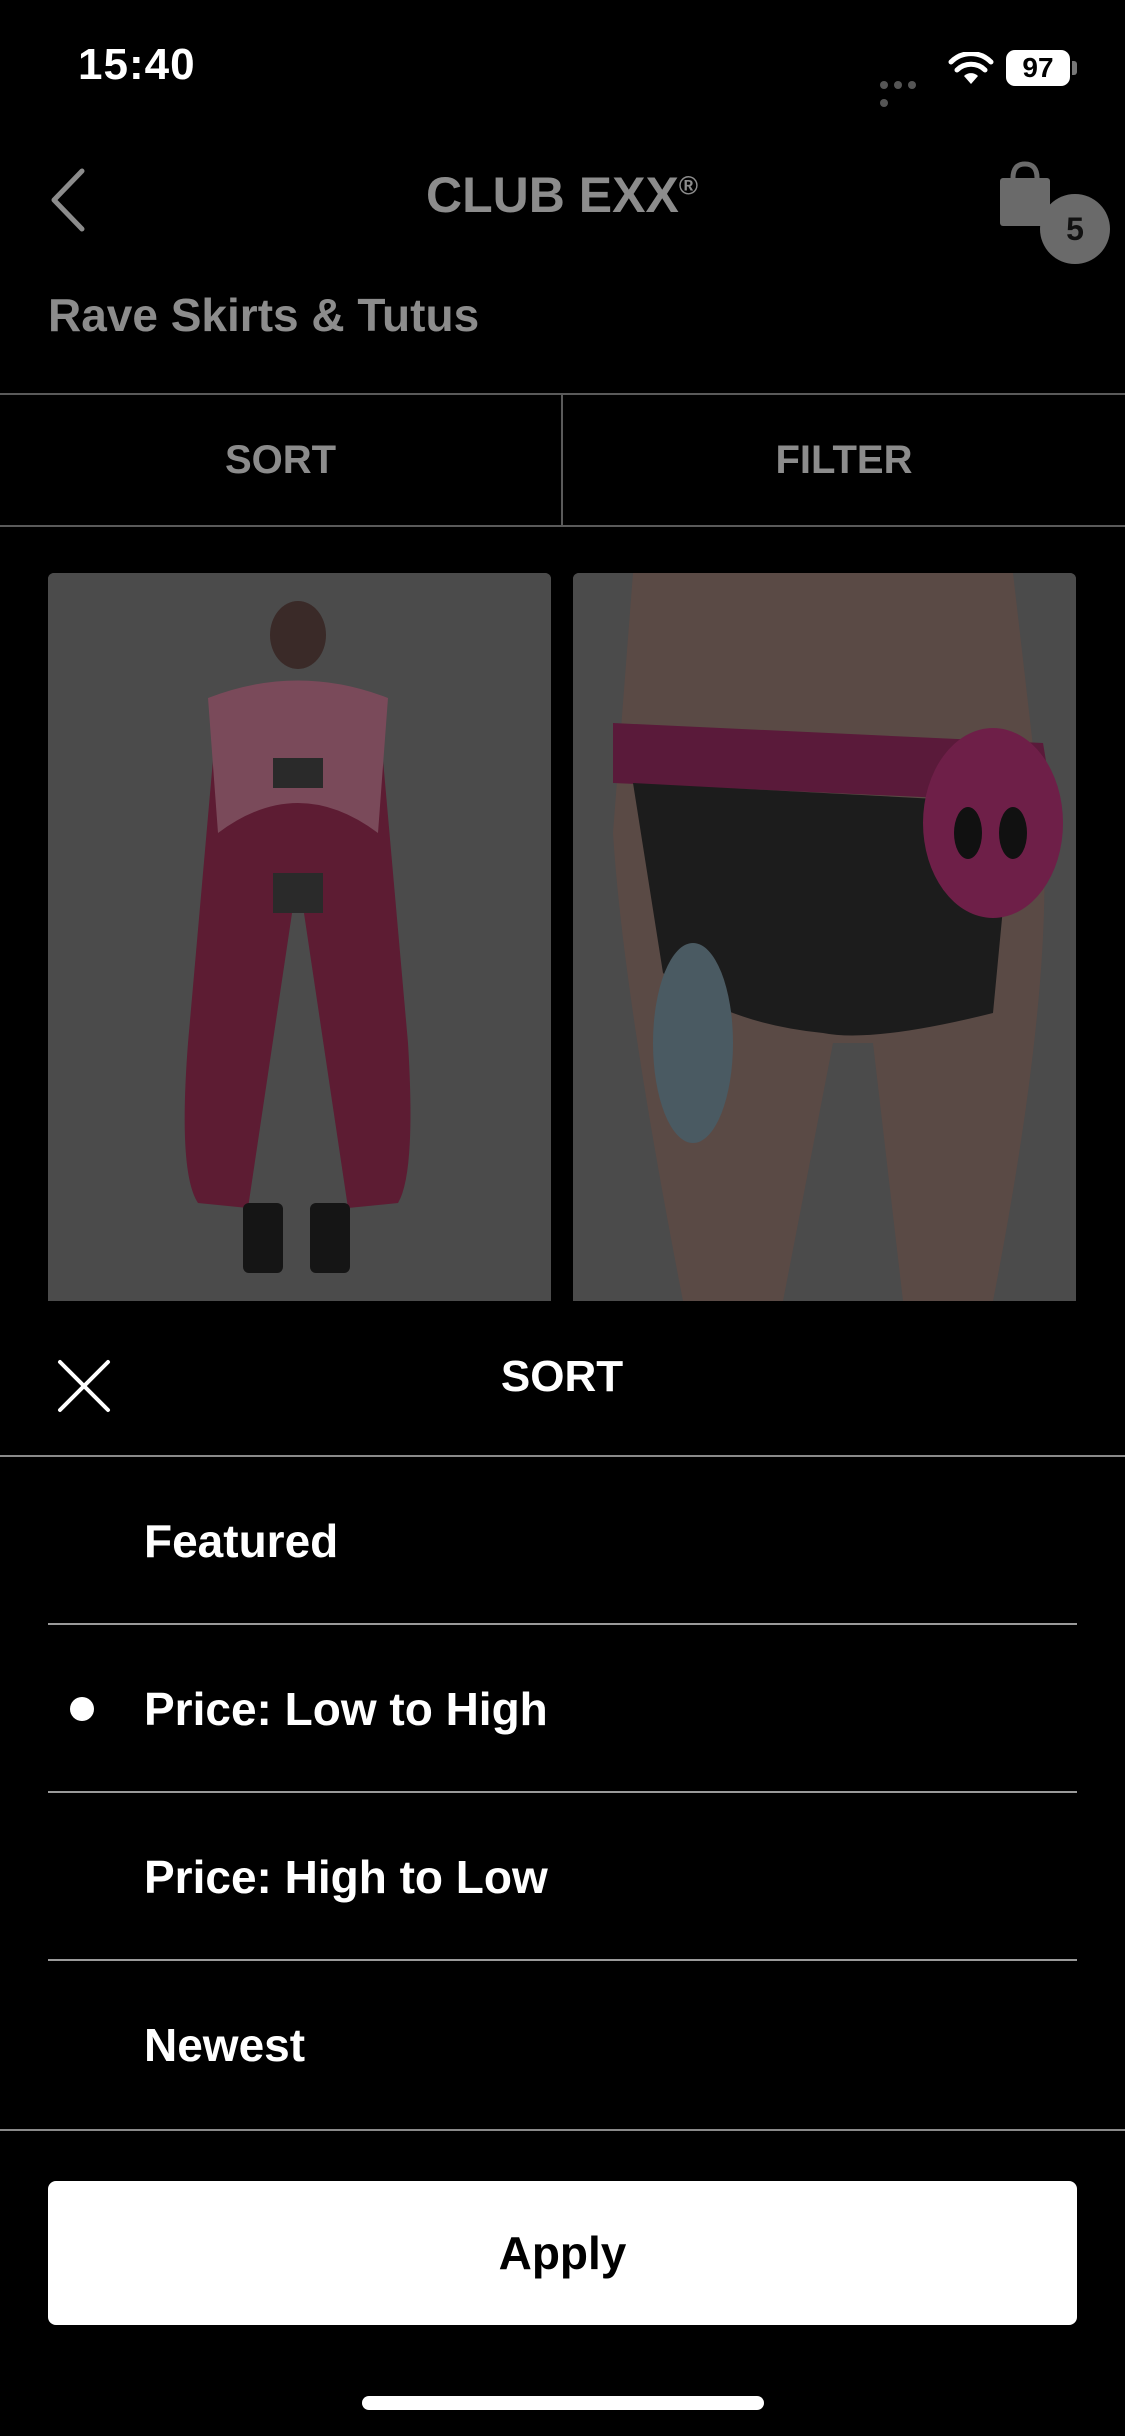  I want to click on chevron-left-icon, so click(69, 200).